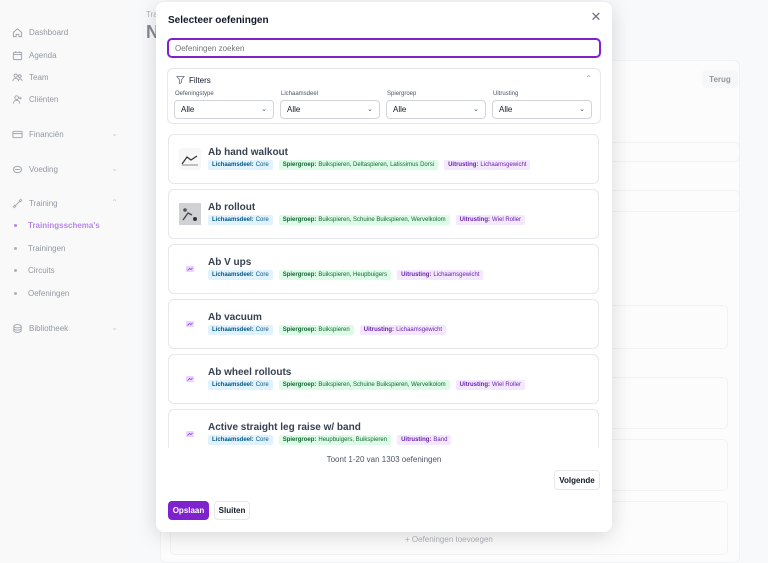 The image size is (768, 563). Describe the element at coordinates (284, 427) in the screenshot. I see `exercise-name: Active straight leg raise w/ band` at that location.